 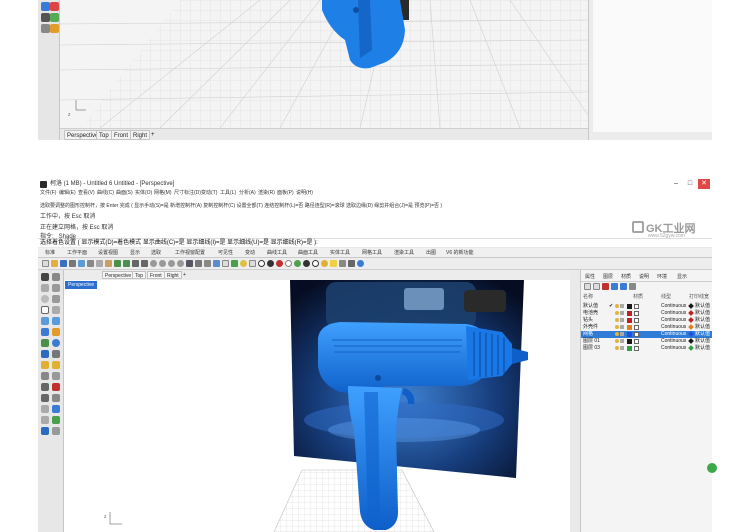 I want to click on layer-row: 网格 Continuous 默认值, so click(x=646, y=334).